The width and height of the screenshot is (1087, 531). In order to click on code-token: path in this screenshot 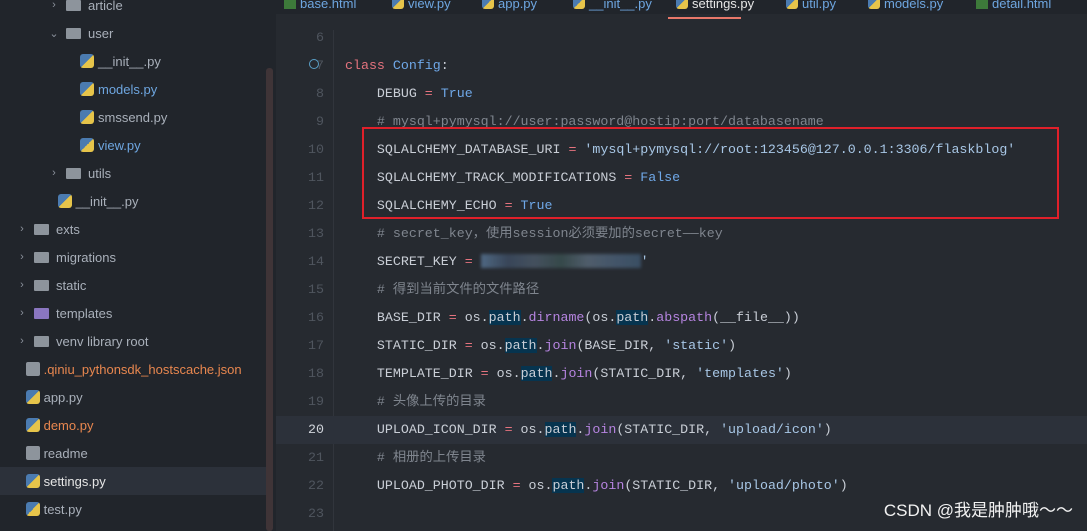, I will do `click(632, 317)`.